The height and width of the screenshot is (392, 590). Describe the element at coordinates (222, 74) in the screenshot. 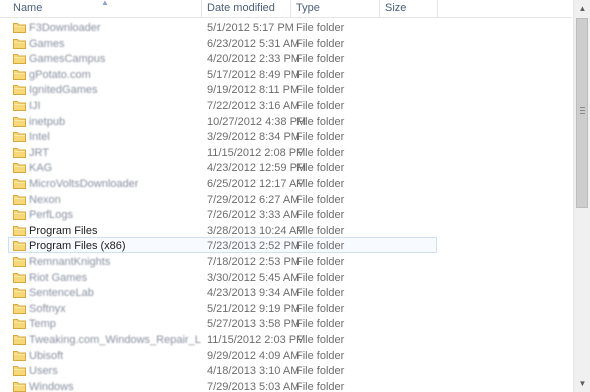

I see `file-row: gPotato.com 5/17/2012 8:49 PM File folder` at that location.